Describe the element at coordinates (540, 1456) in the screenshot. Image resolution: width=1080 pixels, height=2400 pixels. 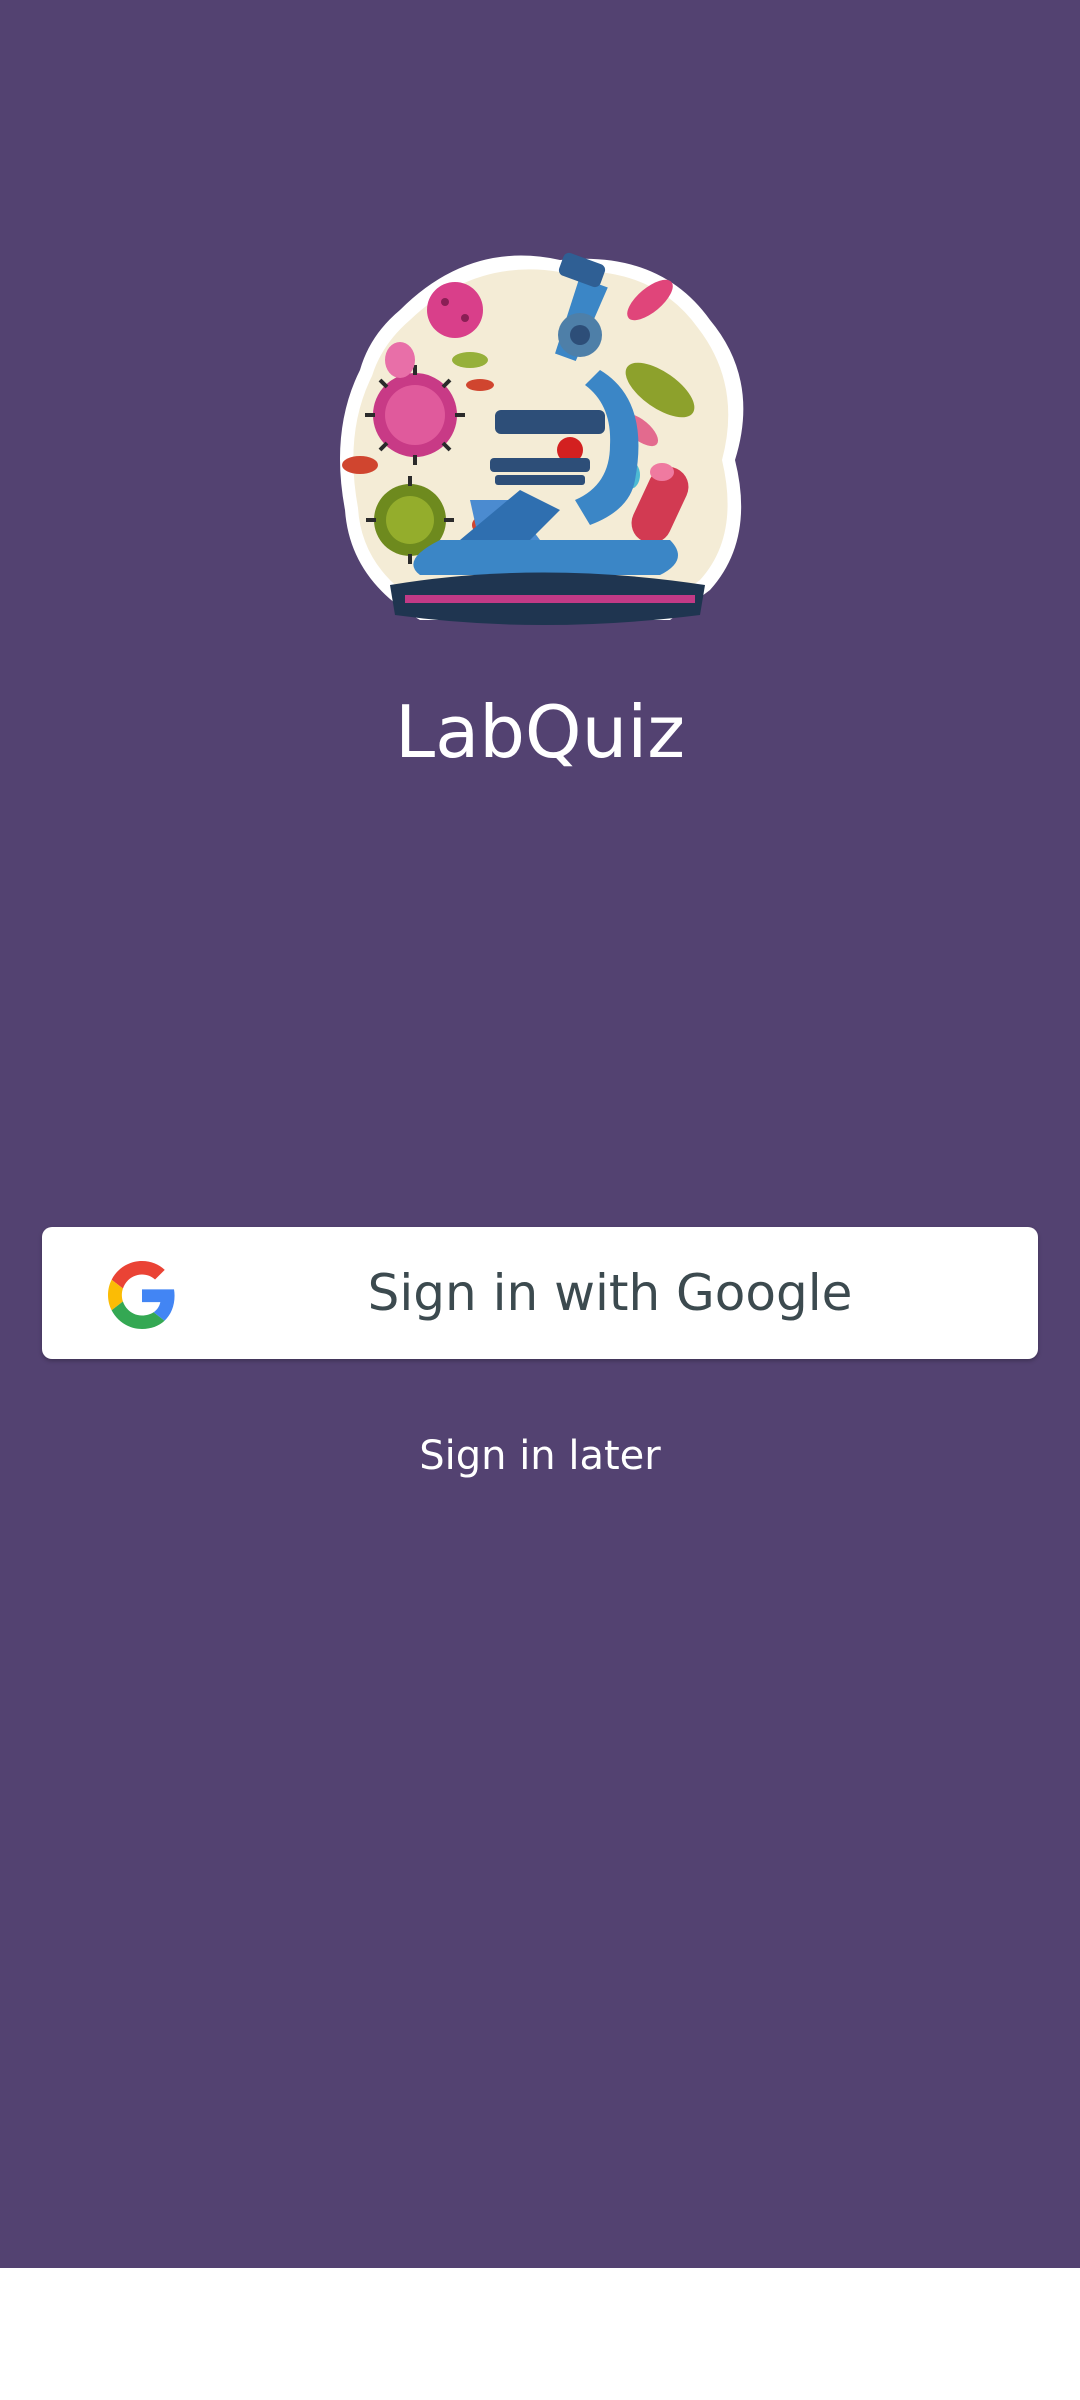
I see `sign-in-later-link: Sign in later` at that location.